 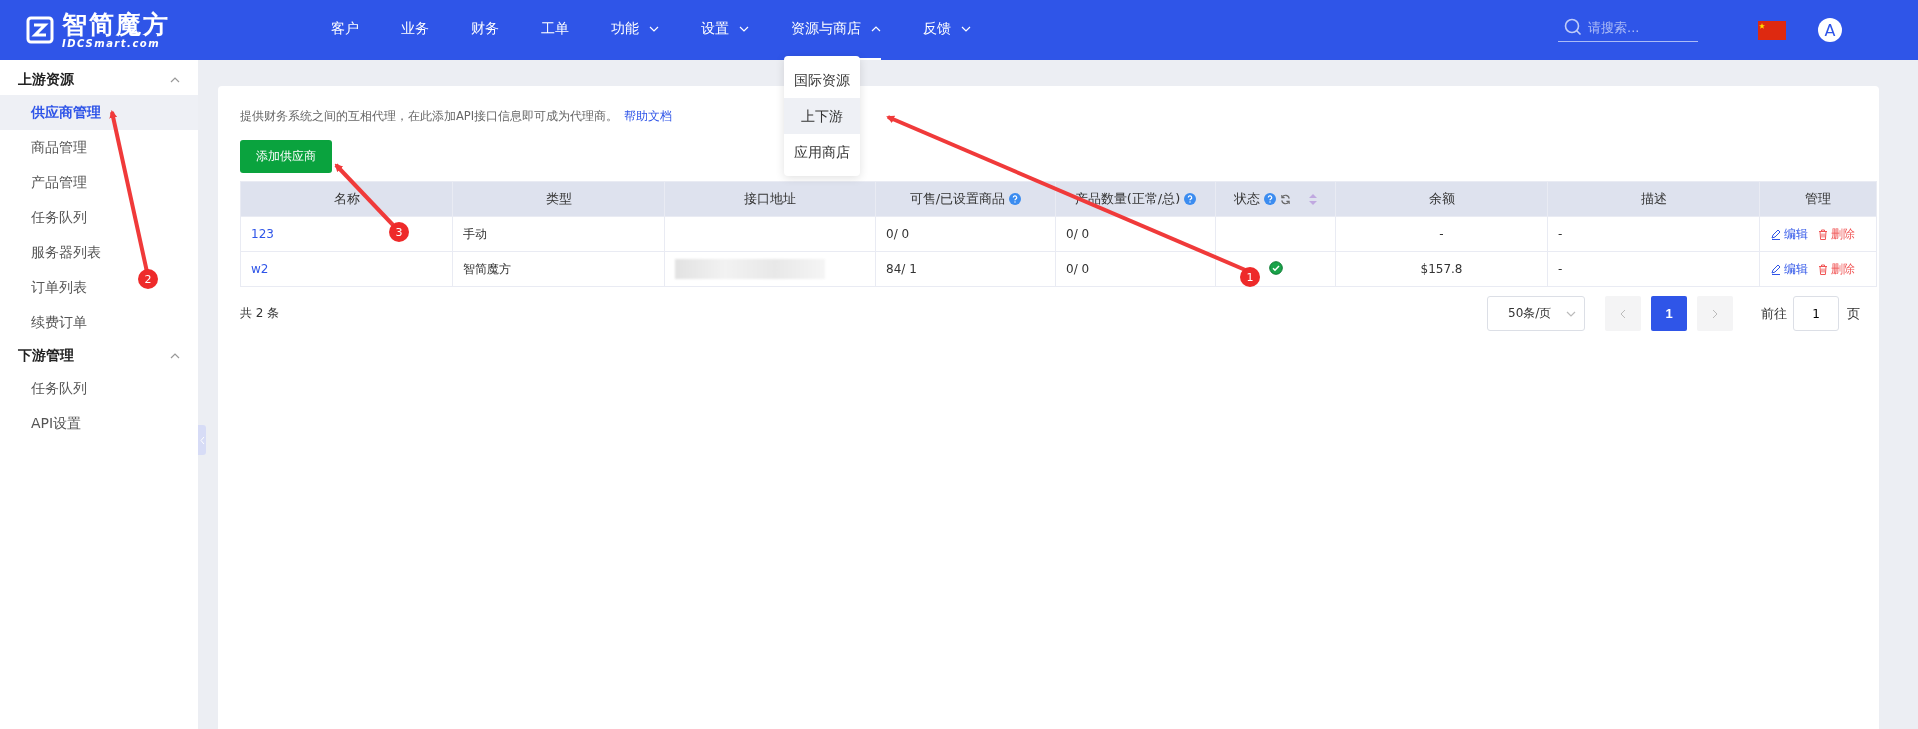 What do you see at coordinates (485, 30) in the screenshot?
I see `nav-item: 财务` at bounding box center [485, 30].